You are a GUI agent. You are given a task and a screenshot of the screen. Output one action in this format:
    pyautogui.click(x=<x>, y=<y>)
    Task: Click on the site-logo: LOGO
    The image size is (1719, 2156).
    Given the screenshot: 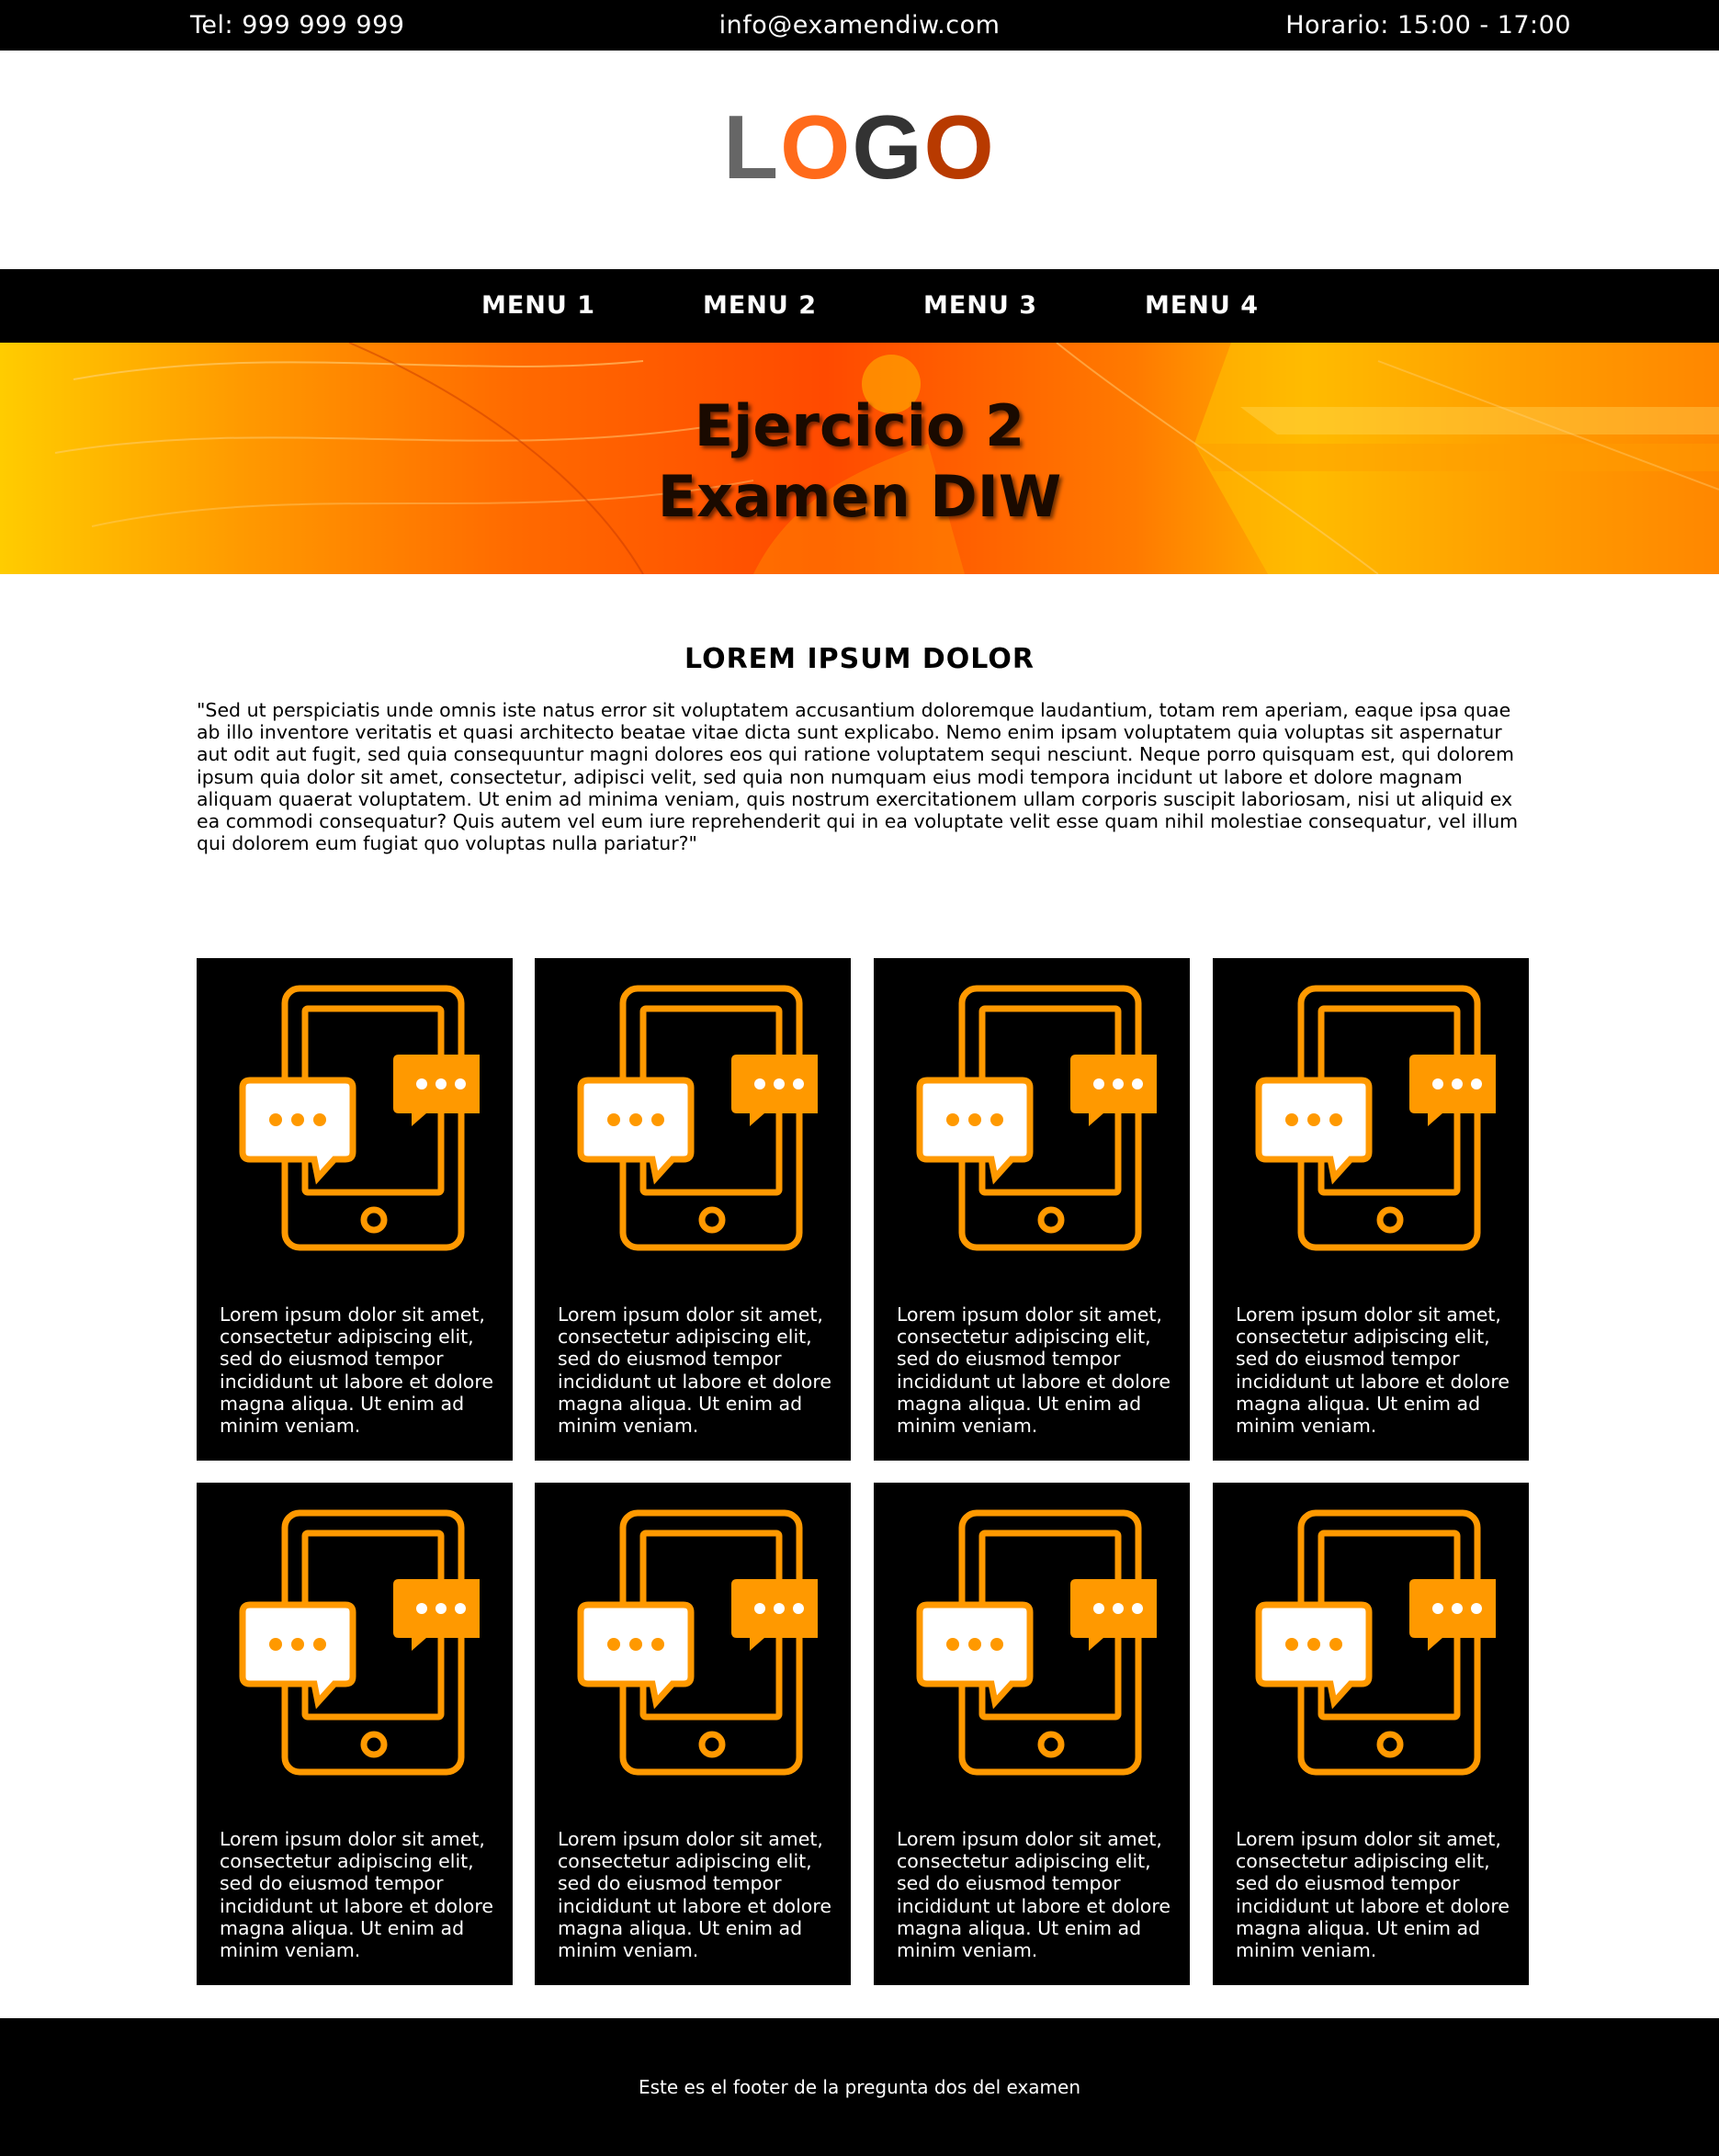 What is the action you would take?
    pyautogui.click(x=859, y=147)
    